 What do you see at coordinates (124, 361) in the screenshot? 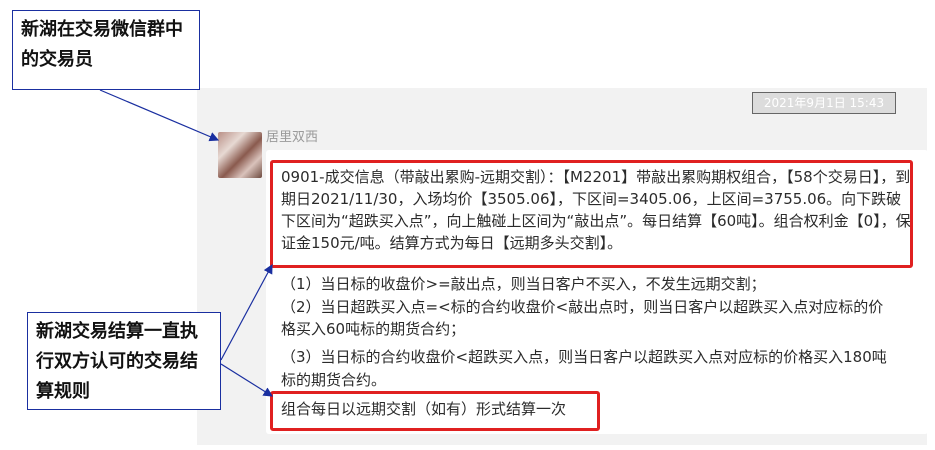
I see `callout-settlement-rule: 新湖交易结算一直执行双方认可的交易结算规则` at bounding box center [124, 361].